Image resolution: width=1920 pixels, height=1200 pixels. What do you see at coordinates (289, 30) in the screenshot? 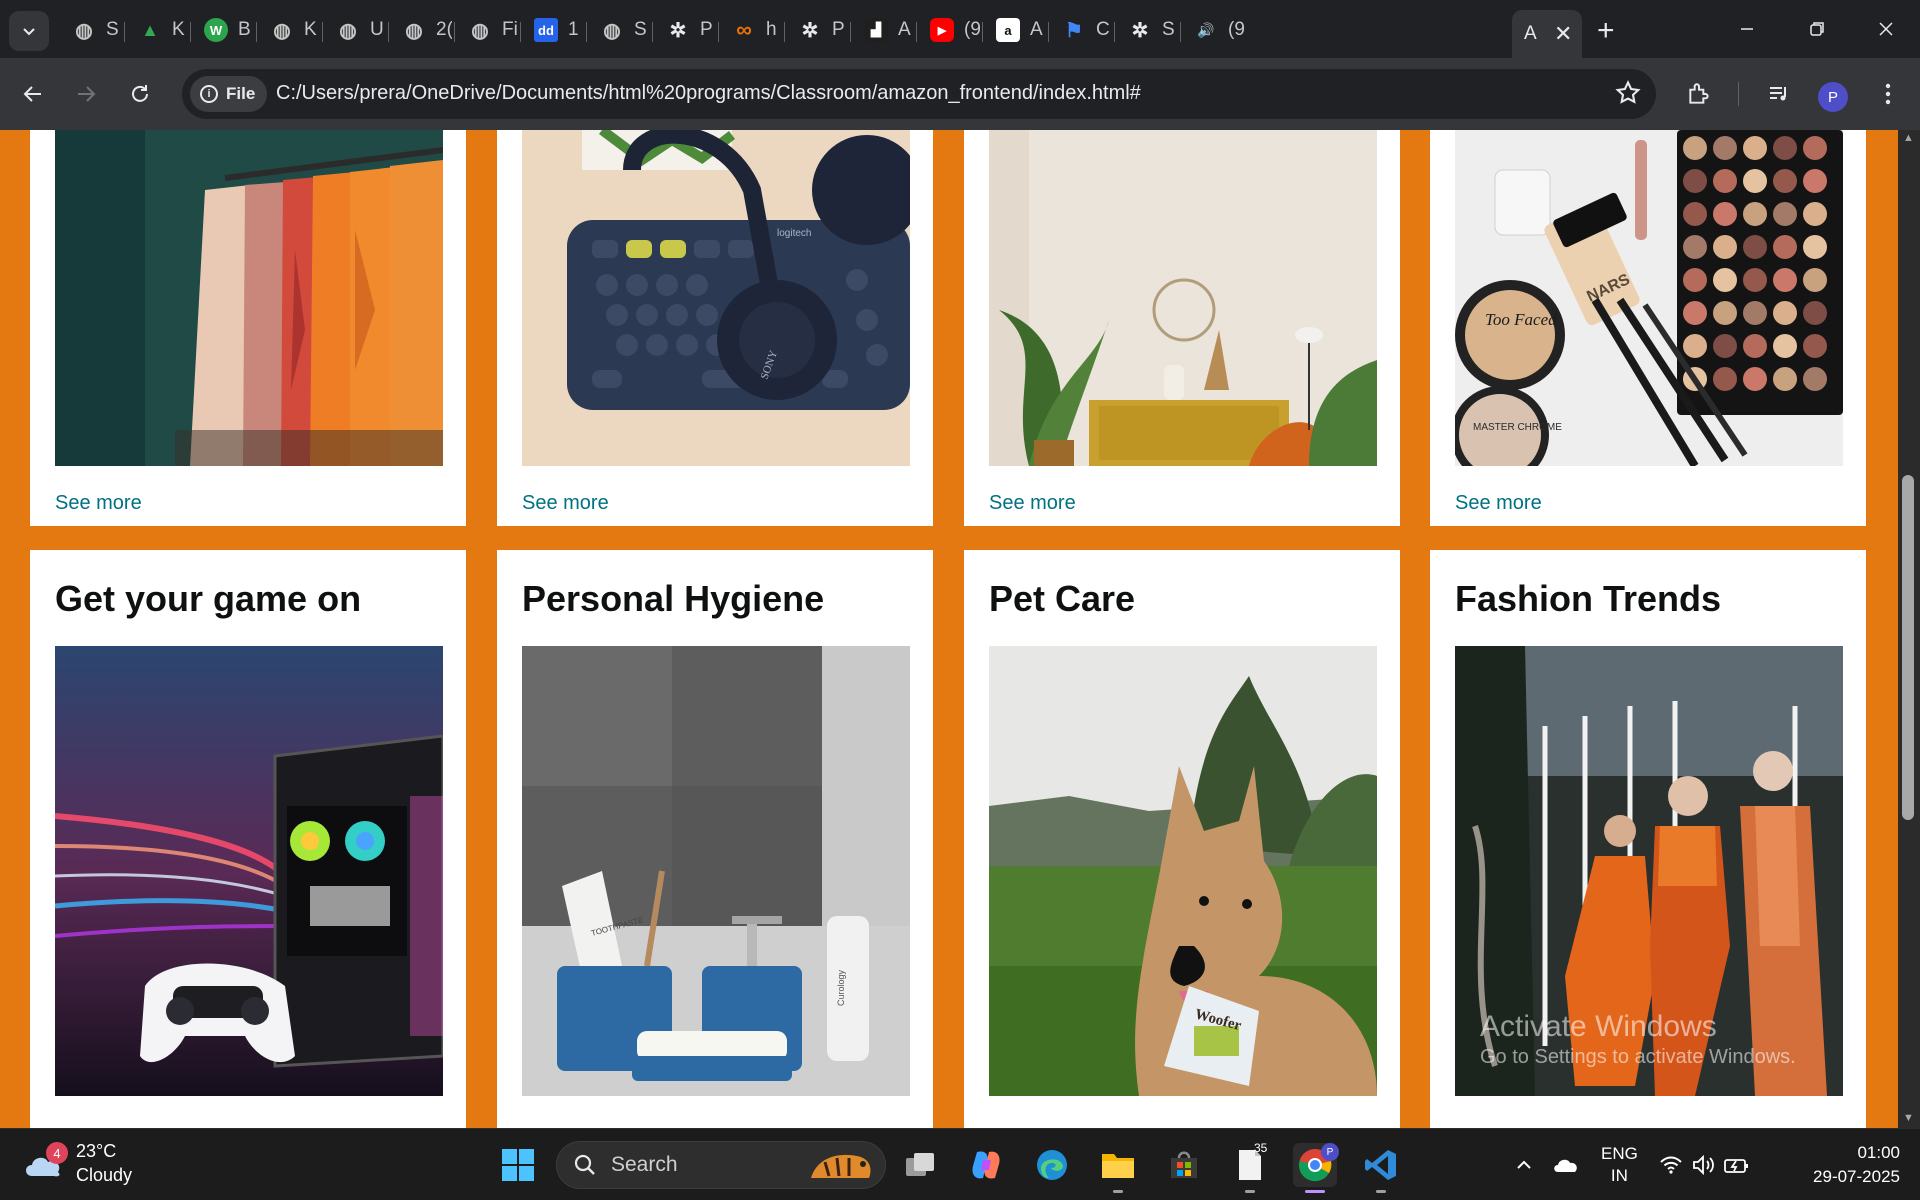
I see `browser-tab: ◍ K` at bounding box center [289, 30].